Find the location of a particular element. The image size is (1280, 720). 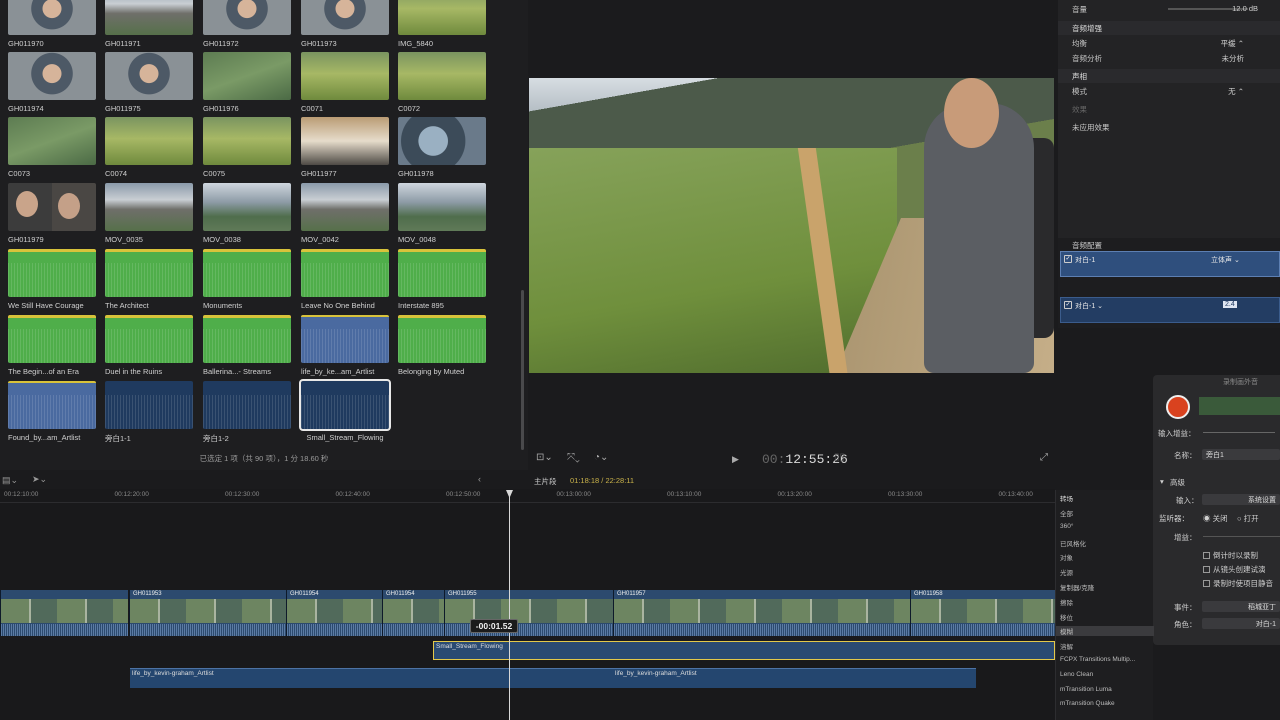

transition-category: 模糊 is located at coordinates (1105, 631).